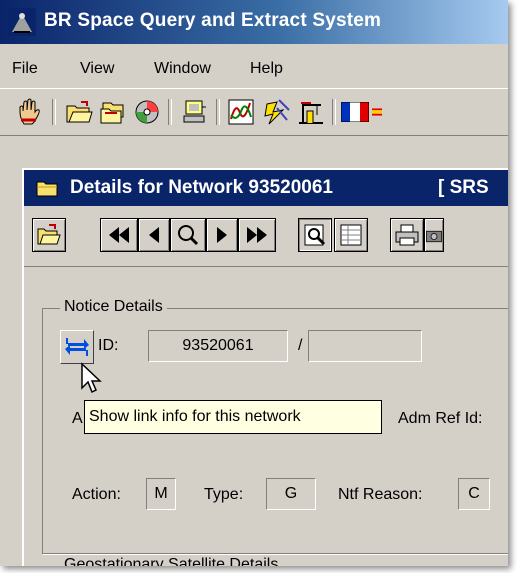 The height and width of the screenshot is (573, 518). I want to click on previous-record-button, so click(154, 235).